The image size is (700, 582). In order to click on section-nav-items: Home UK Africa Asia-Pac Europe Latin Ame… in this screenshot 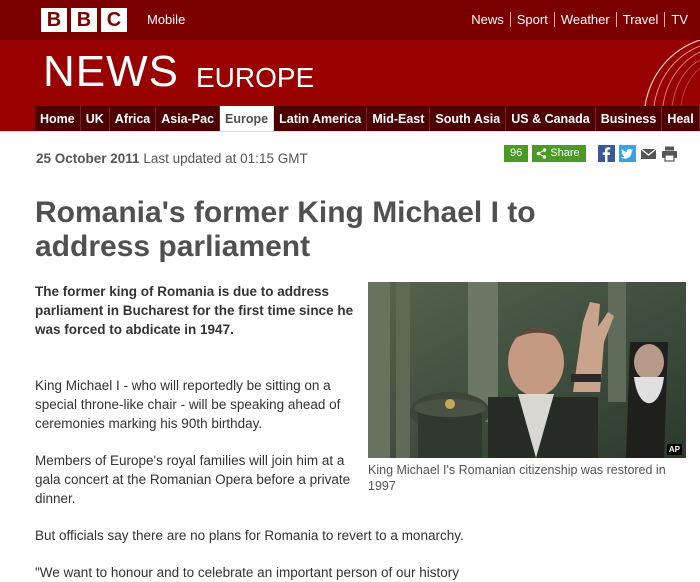, I will do `click(367, 119)`.